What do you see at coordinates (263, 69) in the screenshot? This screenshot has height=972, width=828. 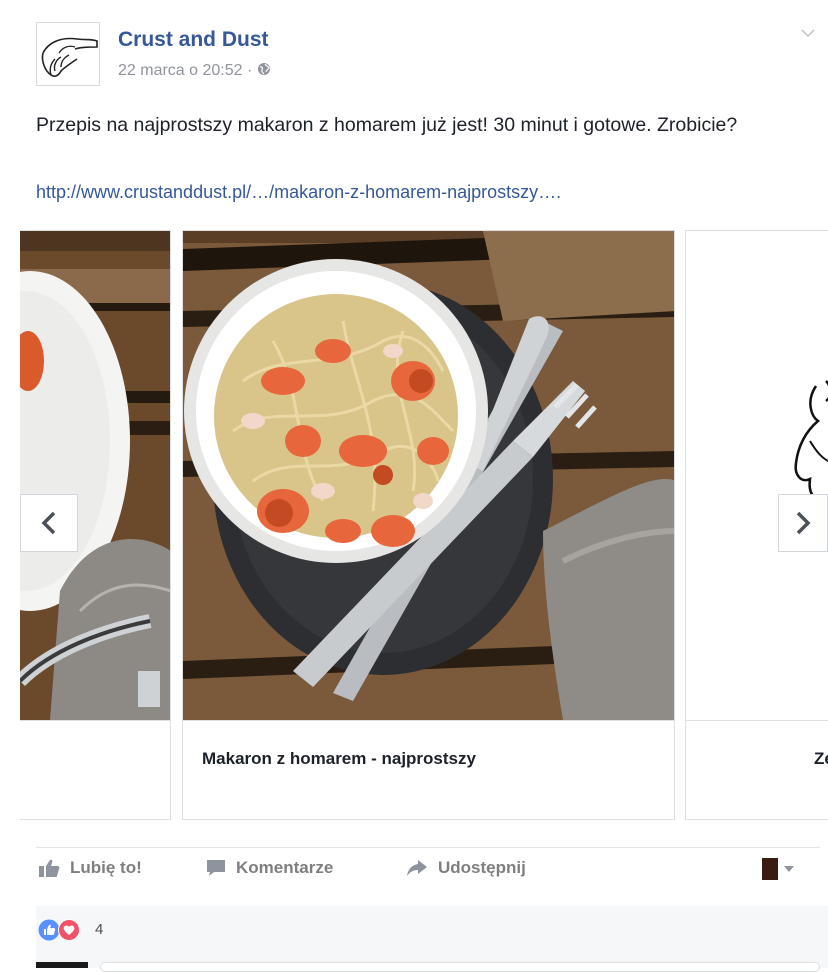 I see `globe-icon` at bounding box center [263, 69].